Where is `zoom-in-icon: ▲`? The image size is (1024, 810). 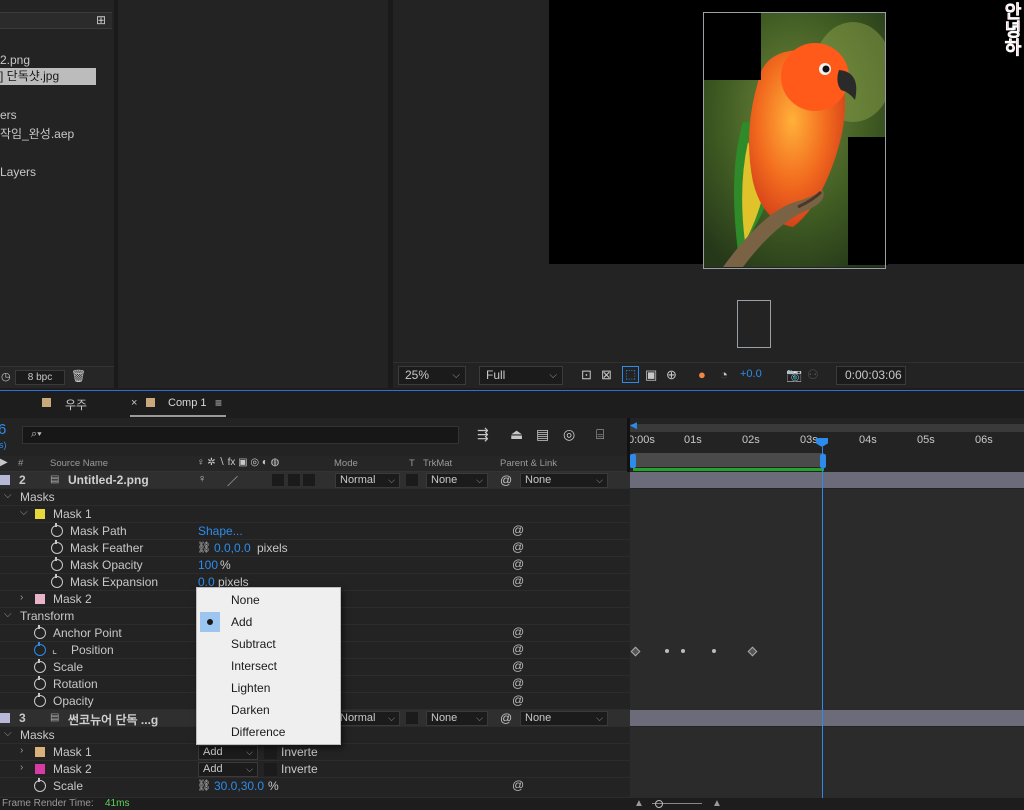
zoom-in-icon: ▲ is located at coordinates (717, 803).